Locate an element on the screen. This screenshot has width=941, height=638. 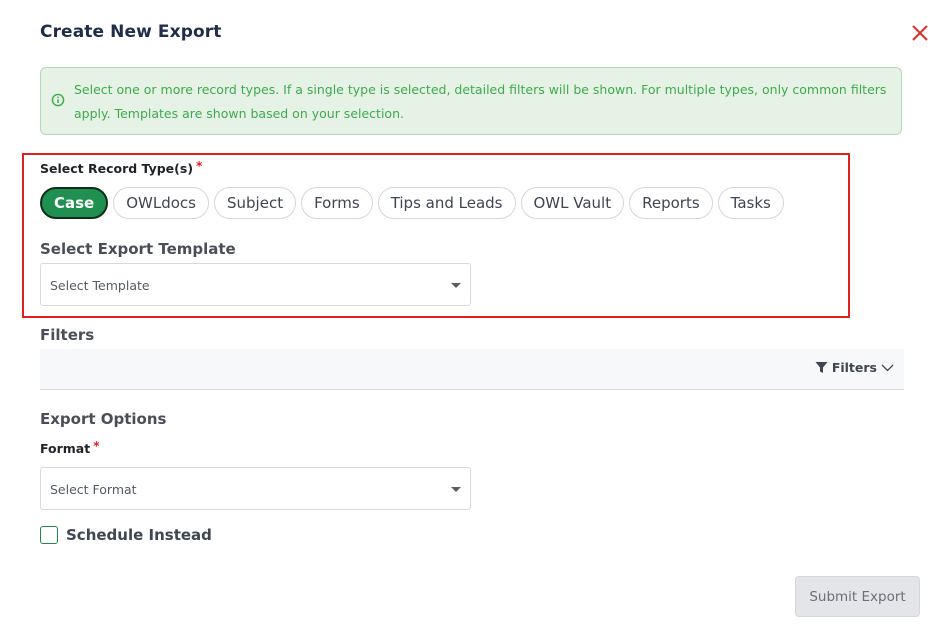
close-icon is located at coordinates (920, 33).